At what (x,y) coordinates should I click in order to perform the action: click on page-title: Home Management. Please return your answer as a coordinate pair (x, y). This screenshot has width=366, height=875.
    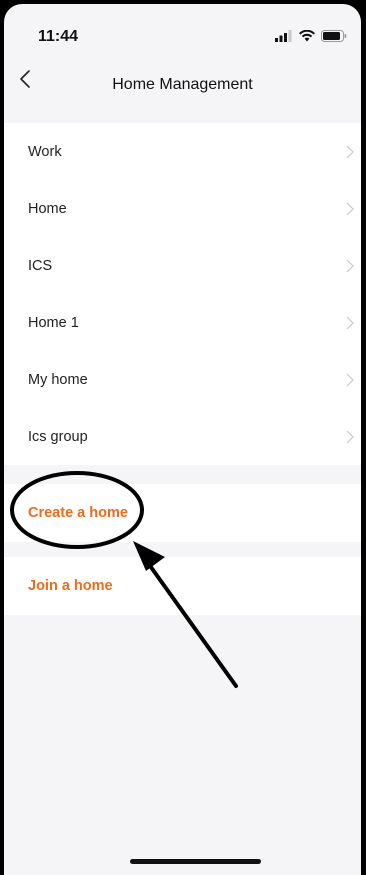
    Looking at the image, I should click on (182, 84).